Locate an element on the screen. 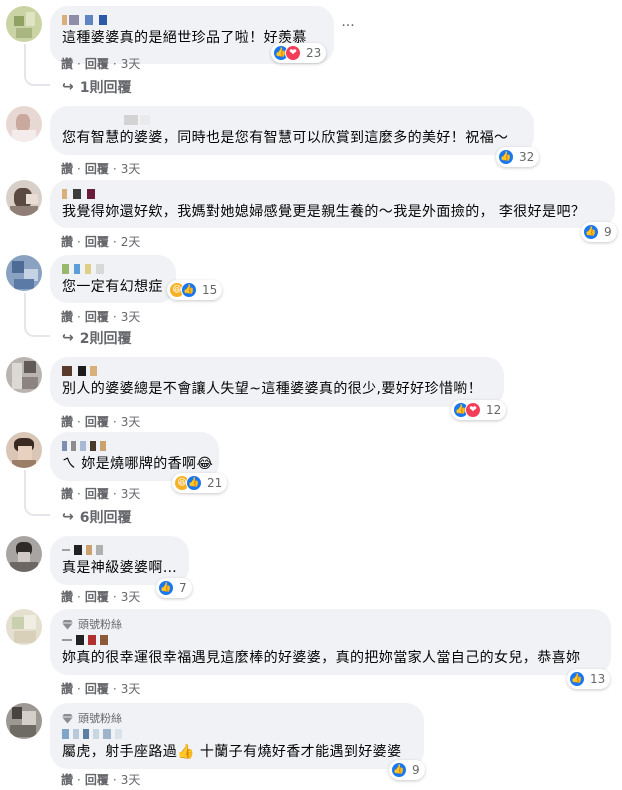  comment-text: ㄟ 妳是燒哪牌的香啊😂 is located at coordinates (138, 464).